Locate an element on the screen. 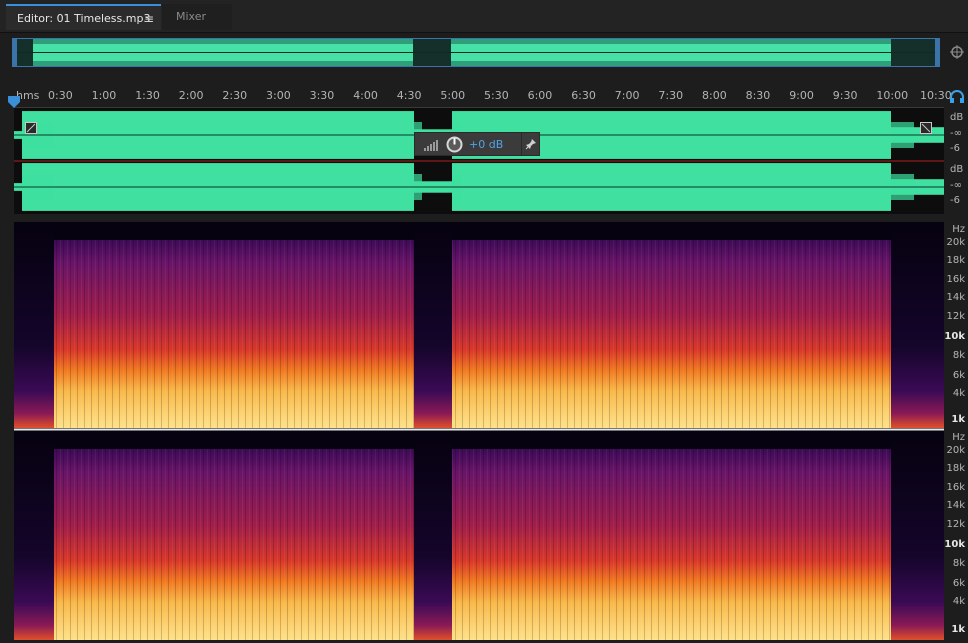 The height and width of the screenshot is (643, 968). overview-waveform is located at coordinates (476, 52).